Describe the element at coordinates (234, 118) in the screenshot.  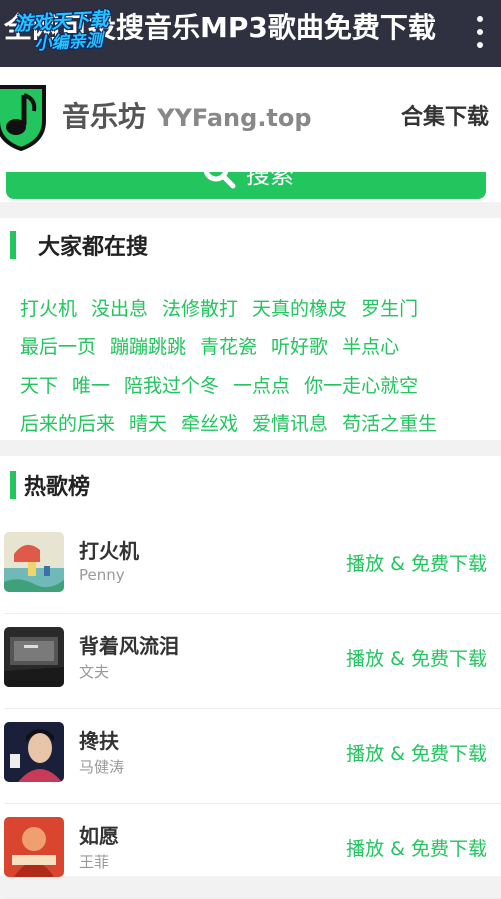
I see `brand-domain: YYFang.top` at that location.